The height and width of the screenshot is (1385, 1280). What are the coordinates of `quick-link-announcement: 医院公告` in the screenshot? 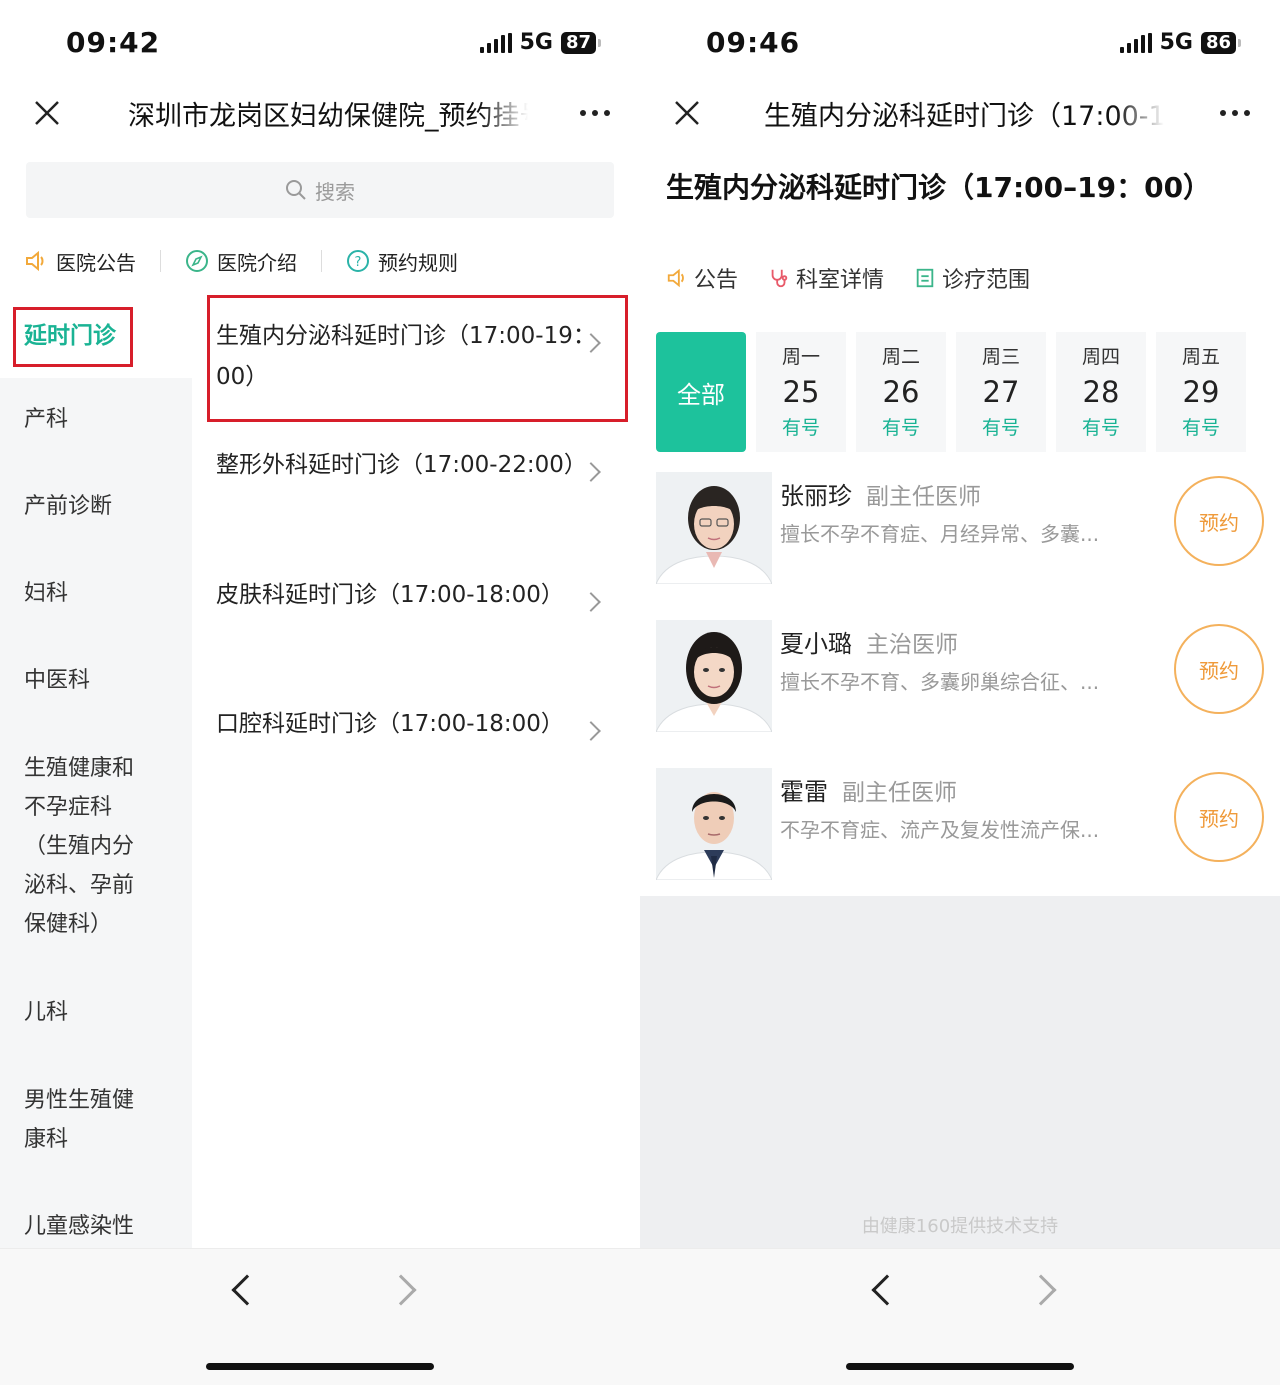 It's located at (80, 261).